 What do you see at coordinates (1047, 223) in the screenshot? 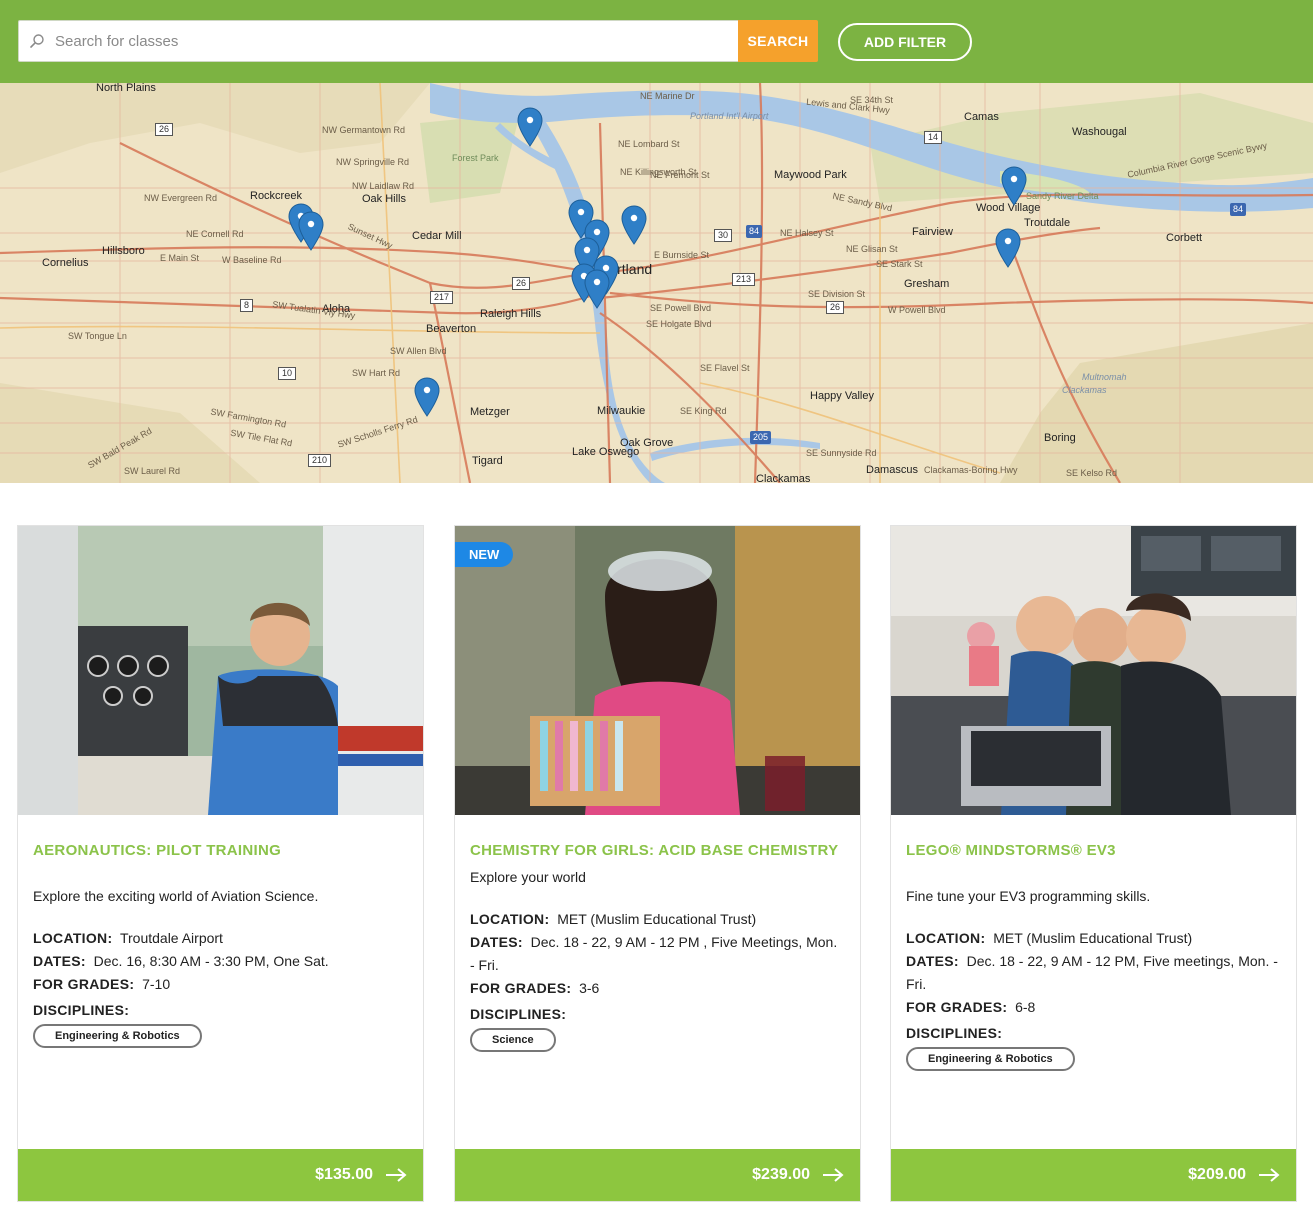
I see `map-label-troutdale: Troutdale` at bounding box center [1047, 223].